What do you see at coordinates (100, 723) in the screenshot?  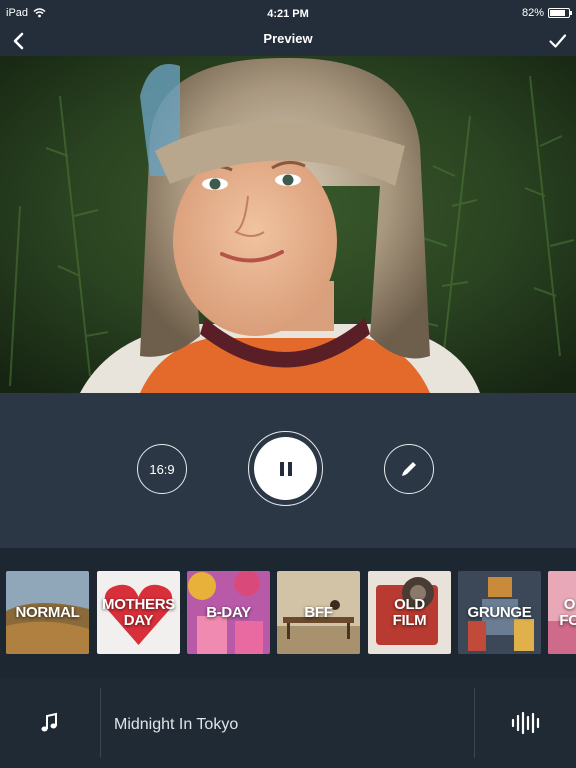 I see `divider` at bounding box center [100, 723].